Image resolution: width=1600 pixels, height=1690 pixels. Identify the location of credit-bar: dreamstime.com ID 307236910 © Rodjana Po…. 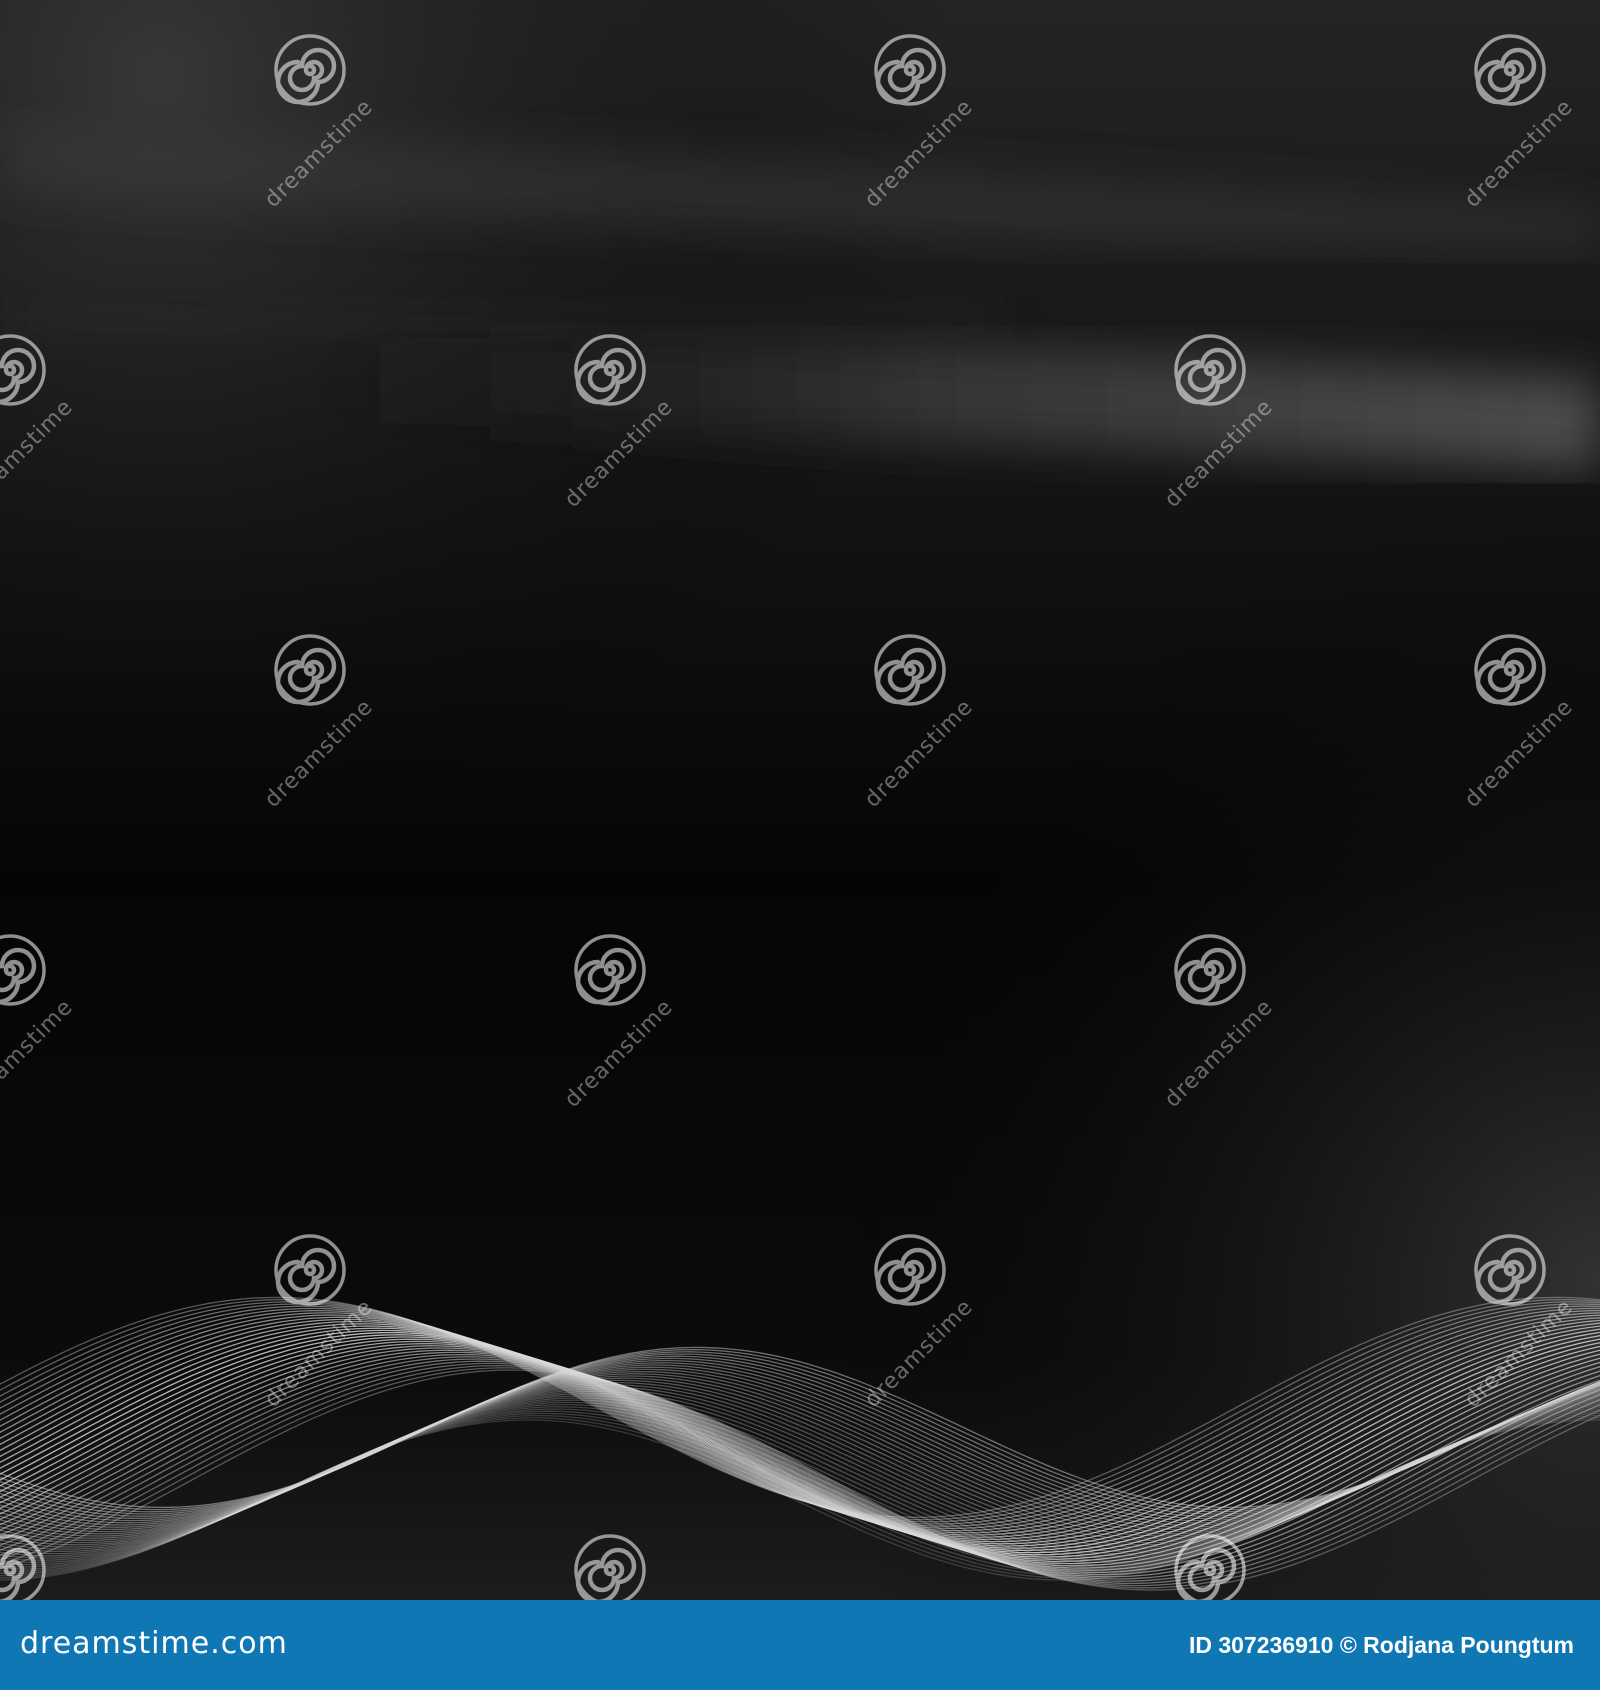
(800, 1645).